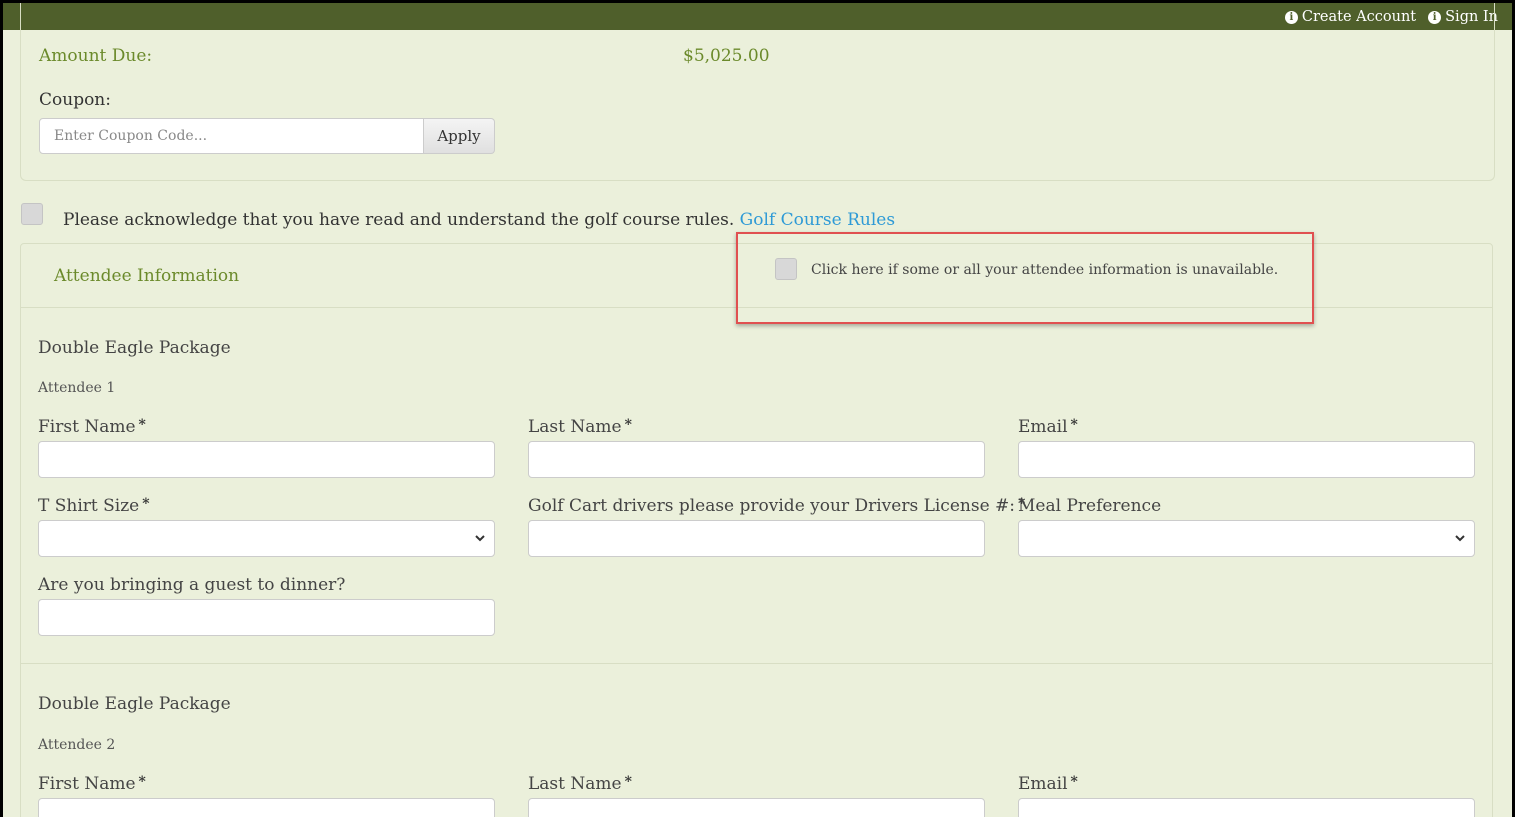  What do you see at coordinates (1025, 278) in the screenshot?
I see `annotation-highlight-box` at bounding box center [1025, 278].